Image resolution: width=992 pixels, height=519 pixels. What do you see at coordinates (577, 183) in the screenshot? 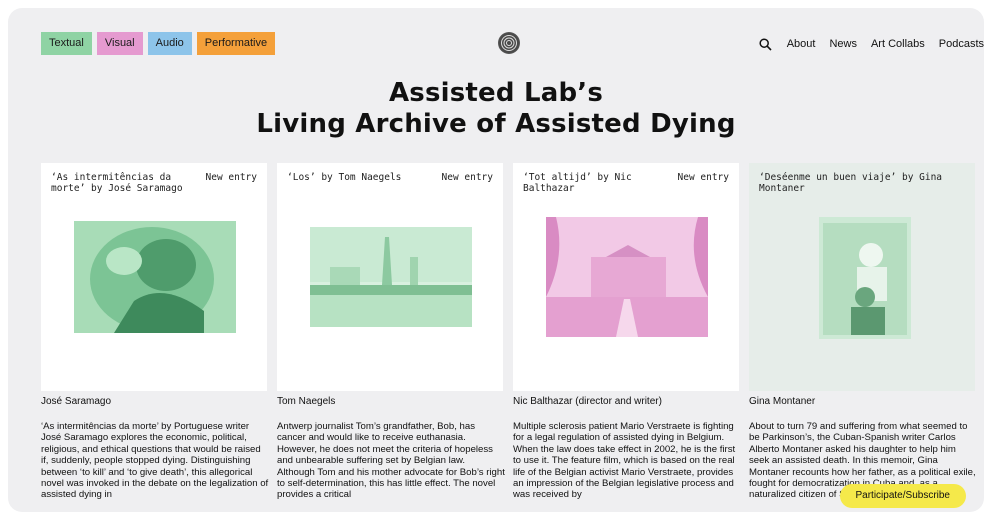
I see `card-title: ‘Tot altijd’ by Nic Balthazar` at bounding box center [577, 183].